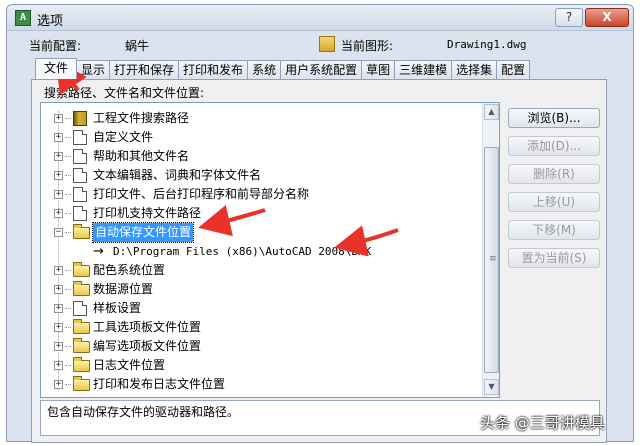 The height and width of the screenshot is (445, 640). I want to click on help-button: ?, so click(569, 17).